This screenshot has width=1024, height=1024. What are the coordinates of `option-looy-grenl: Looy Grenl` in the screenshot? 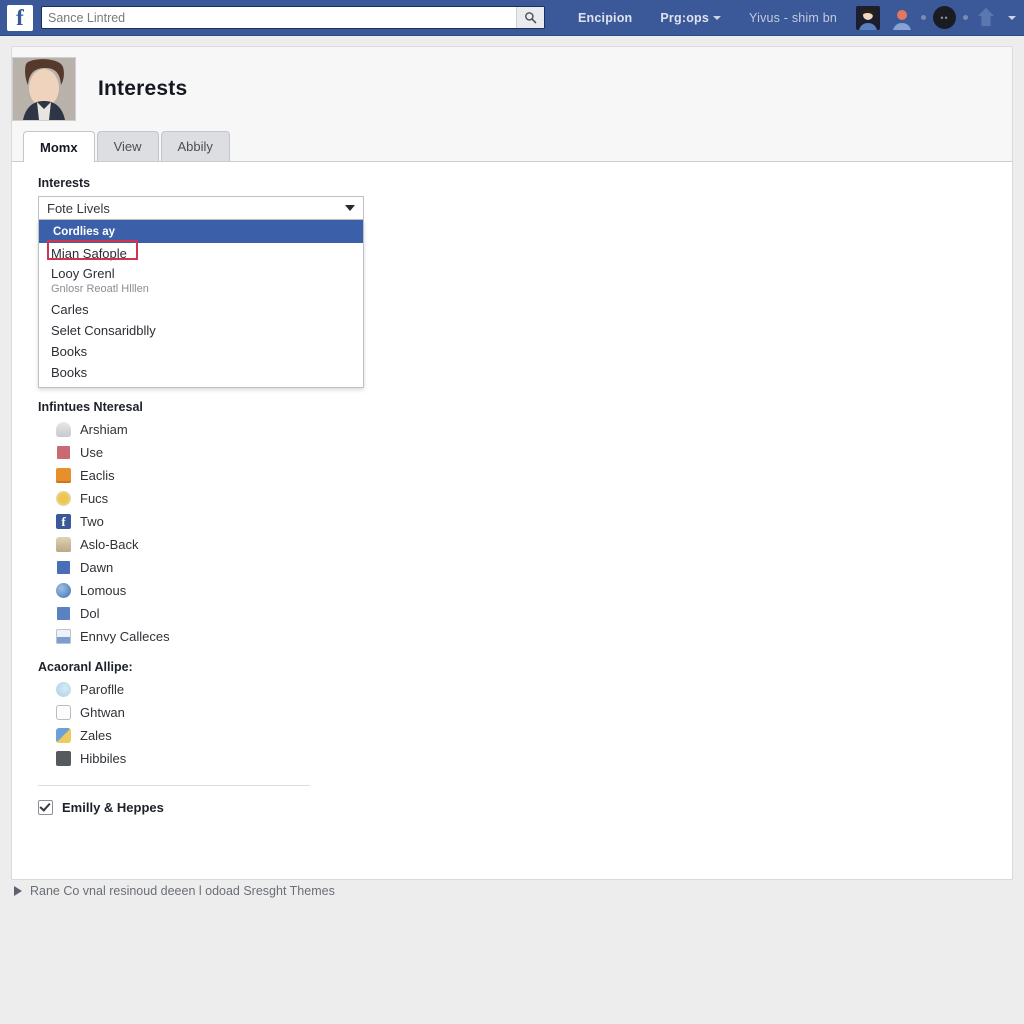 It's located at (201, 273).